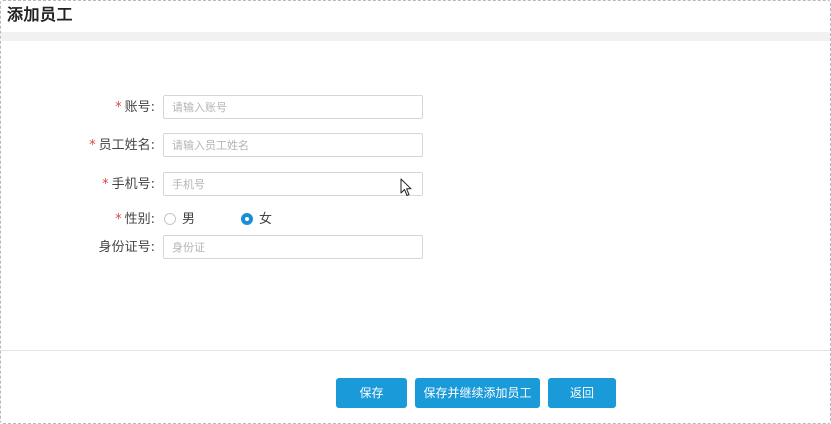 This screenshot has width=831, height=424. I want to click on save-and-continue-button: 保存并继续添加员工, so click(477, 393).